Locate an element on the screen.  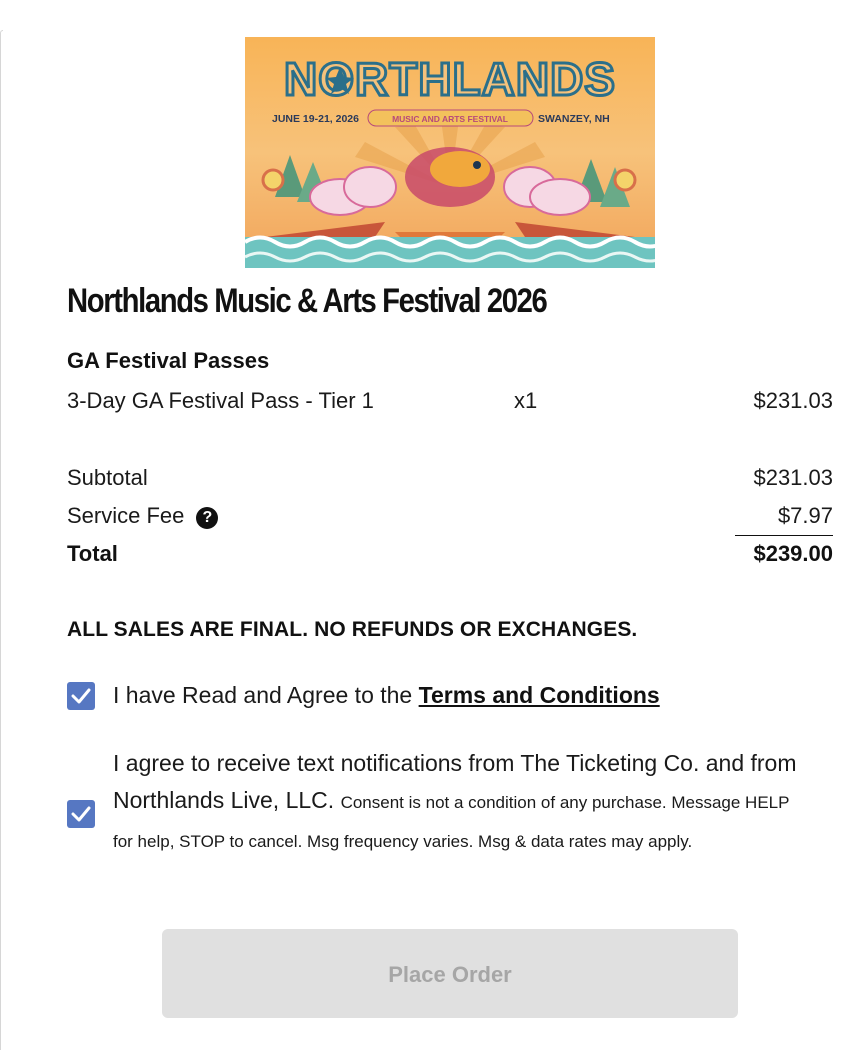
terms-prefix: I have Read and Agree to the is located at coordinates (266, 695).